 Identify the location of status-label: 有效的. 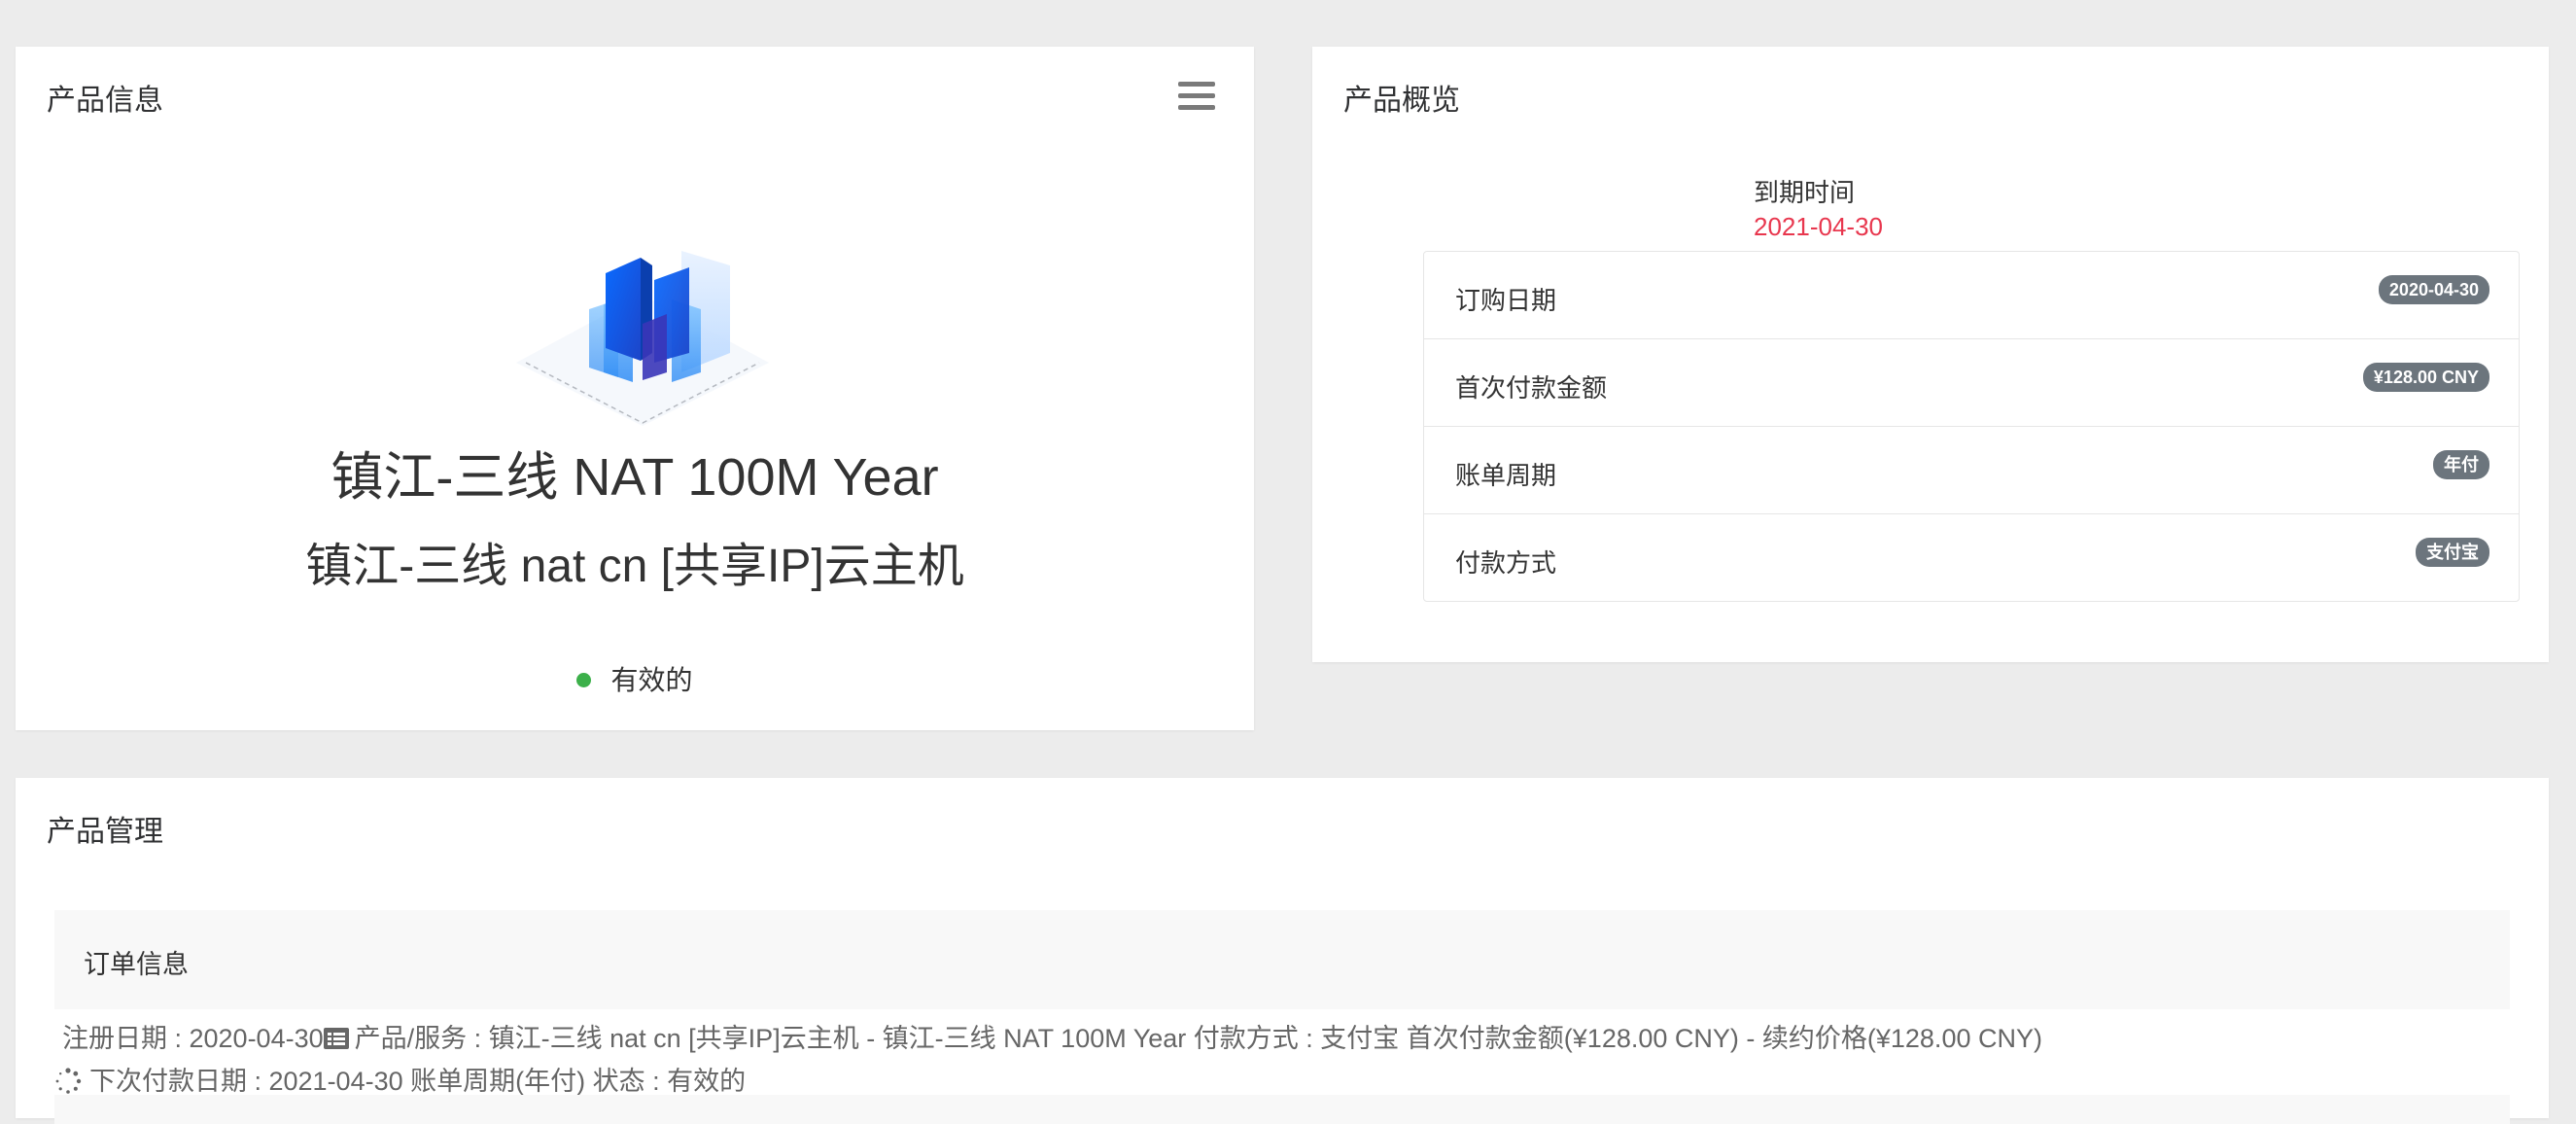
(652, 680).